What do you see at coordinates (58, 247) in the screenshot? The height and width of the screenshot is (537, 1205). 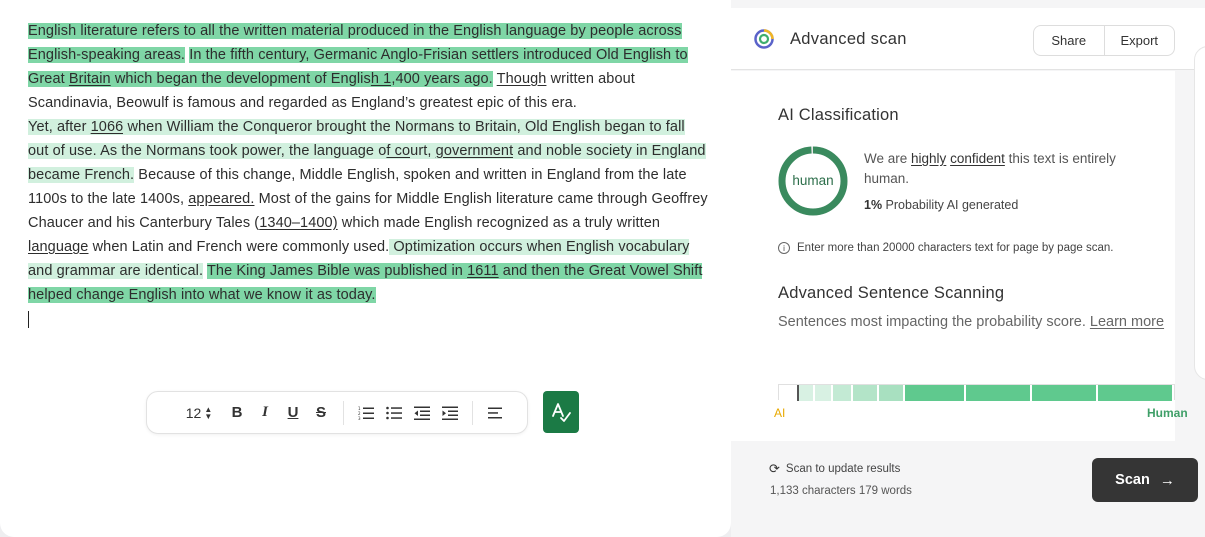 I see `text-run: language` at bounding box center [58, 247].